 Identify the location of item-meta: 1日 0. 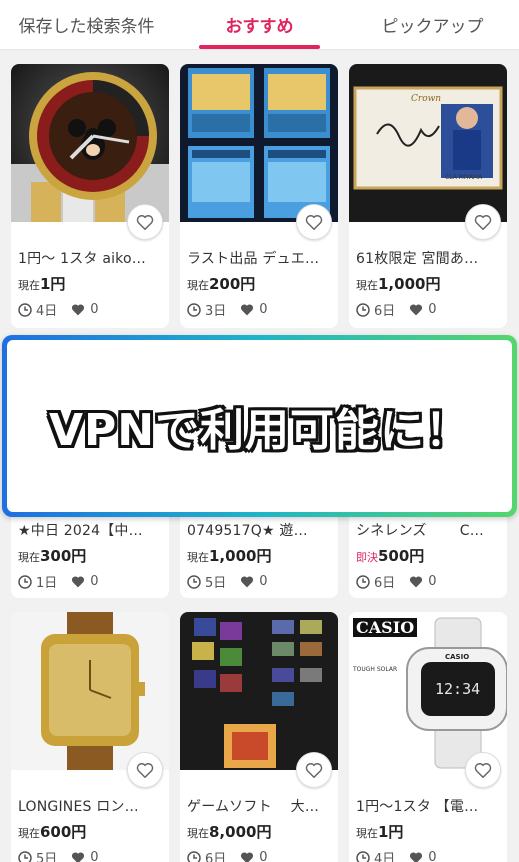
(58, 581).